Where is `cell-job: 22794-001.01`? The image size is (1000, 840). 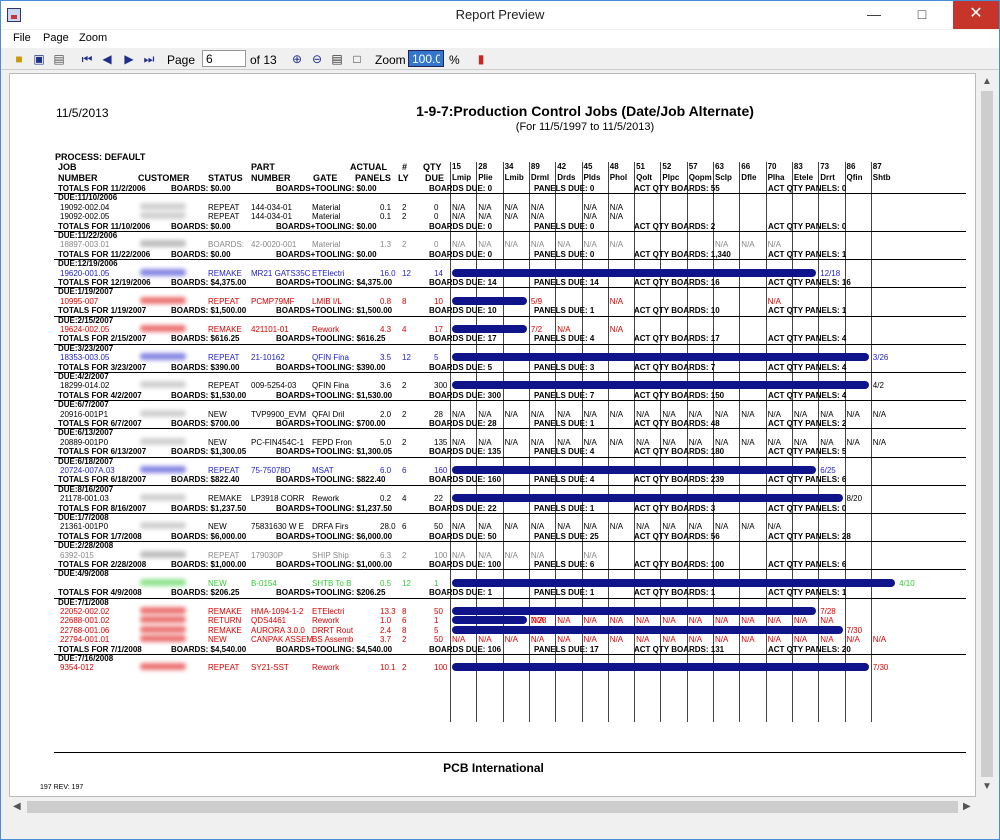 cell-job: 22794-001.01 is located at coordinates (85, 640).